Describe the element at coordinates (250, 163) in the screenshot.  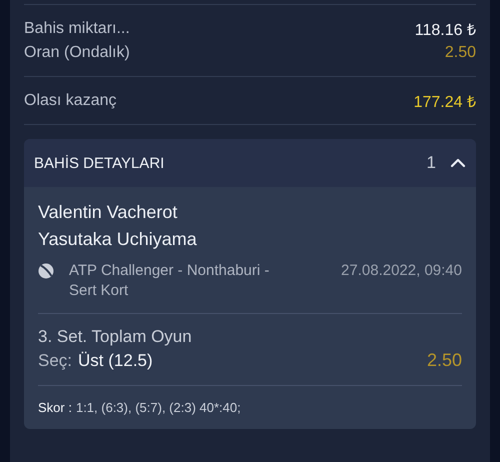
I see `details-header: BAHİS DETAYLARI 1` at that location.